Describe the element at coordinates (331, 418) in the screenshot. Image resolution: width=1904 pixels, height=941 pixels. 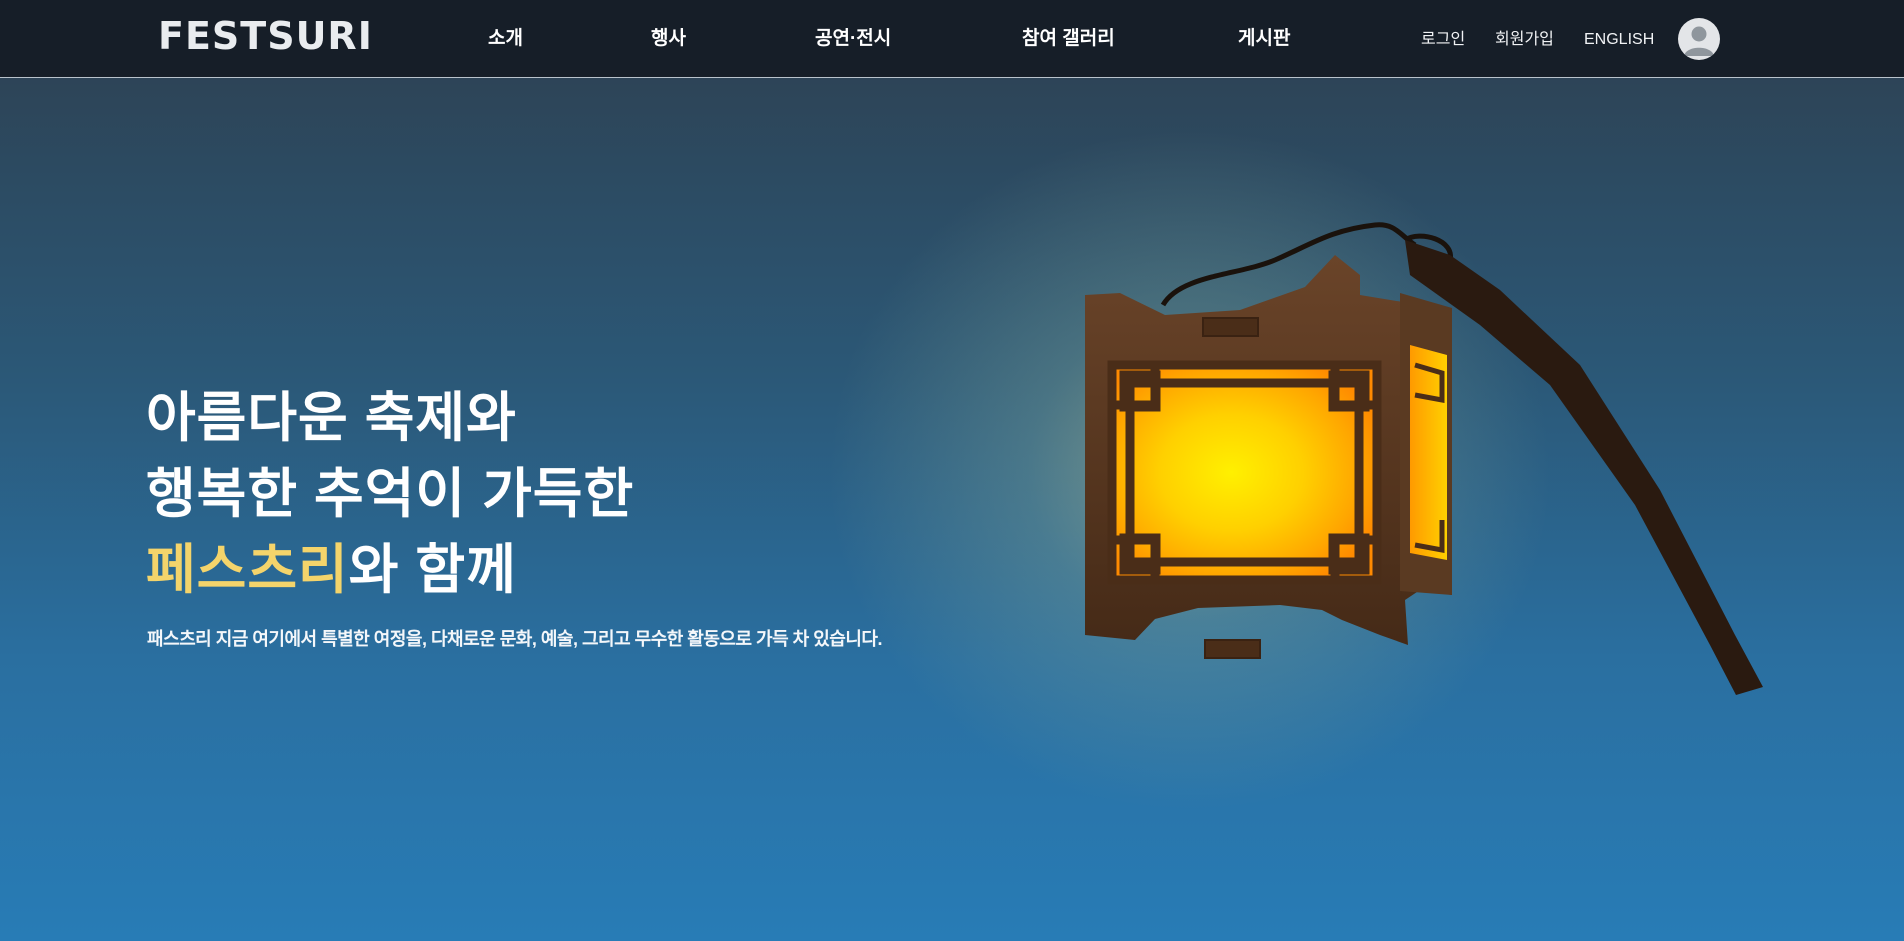
I see `hero-title-line-1: 아름다운 축제와` at that location.